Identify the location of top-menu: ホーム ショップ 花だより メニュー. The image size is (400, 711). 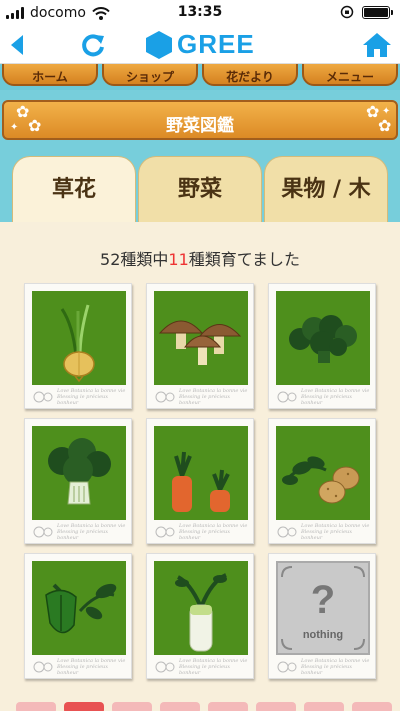
(200, 77).